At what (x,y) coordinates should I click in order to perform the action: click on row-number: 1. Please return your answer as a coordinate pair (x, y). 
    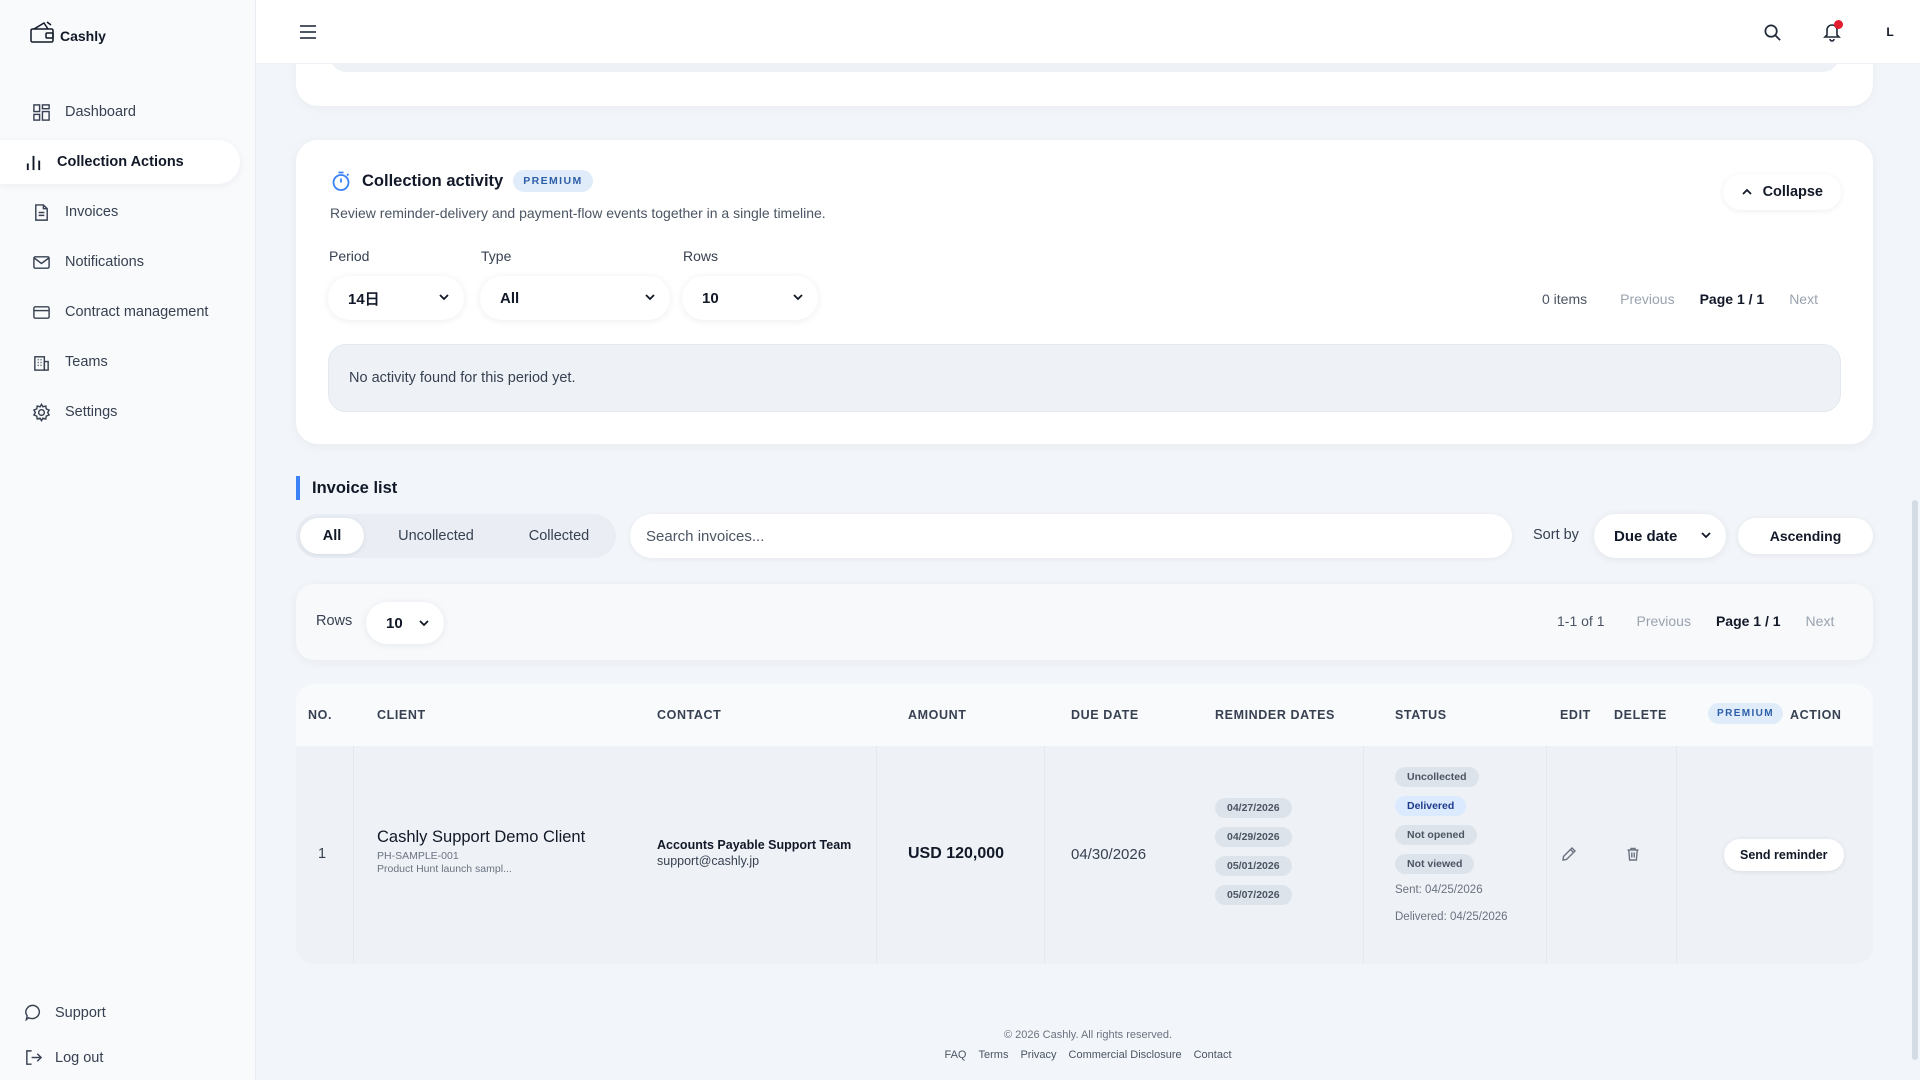
    Looking at the image, I should click on (322, 854).